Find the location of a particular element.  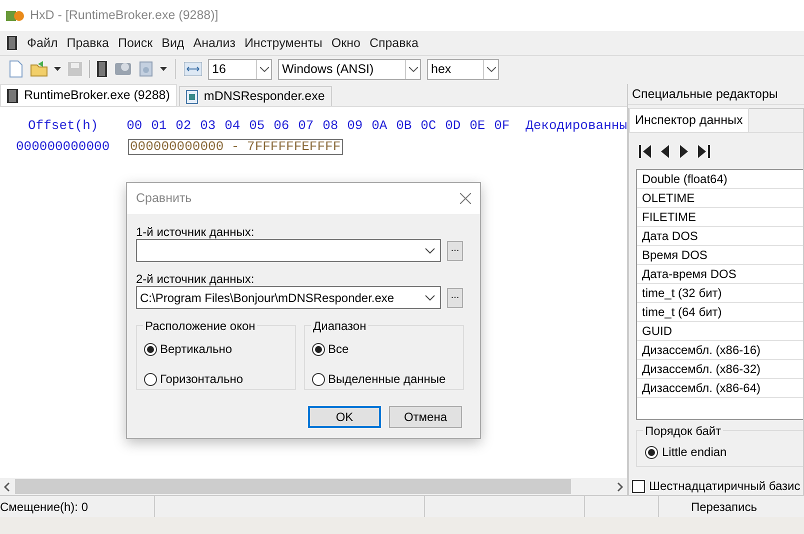

inspector-row: Дизассембл. (x86-64) is located at coordinates (720, 388).